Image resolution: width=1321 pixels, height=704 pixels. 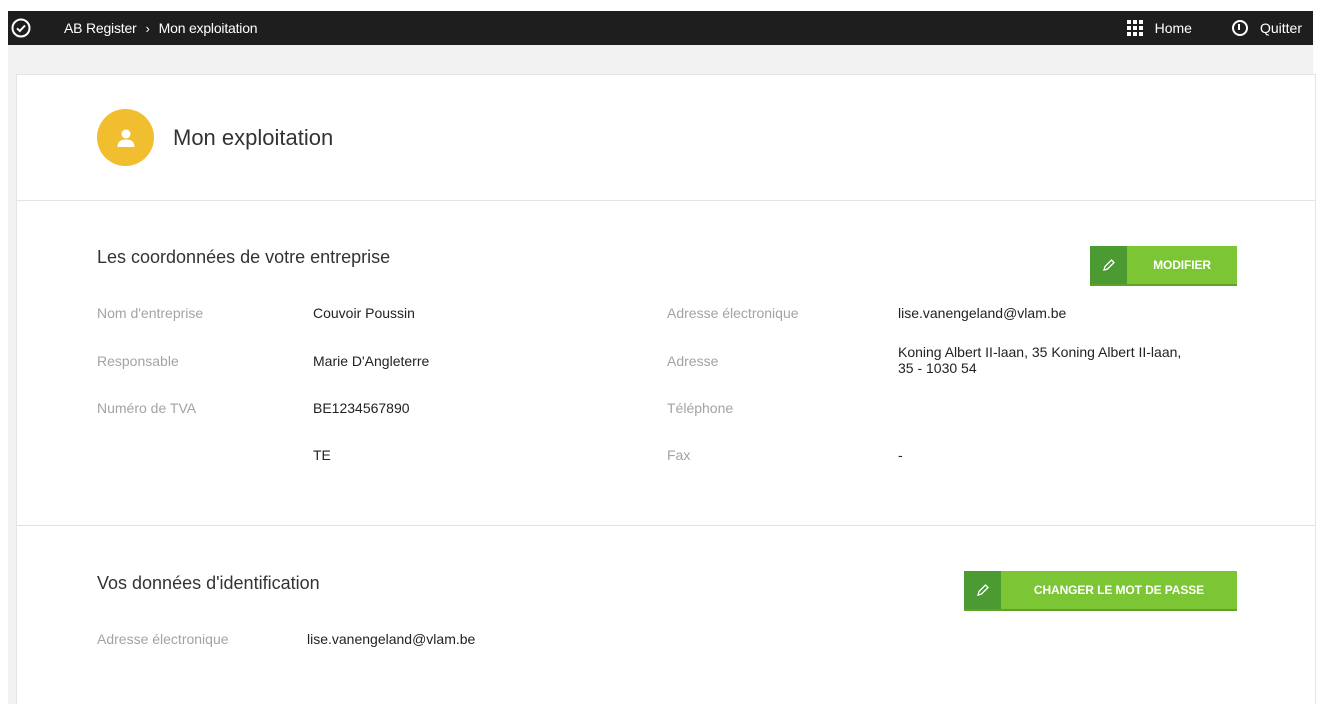 What do you see at coordinates (208, 583) in the screenshot?
I see `identification-section-title: Vos données d'identification` at bounding box center [208, 583].